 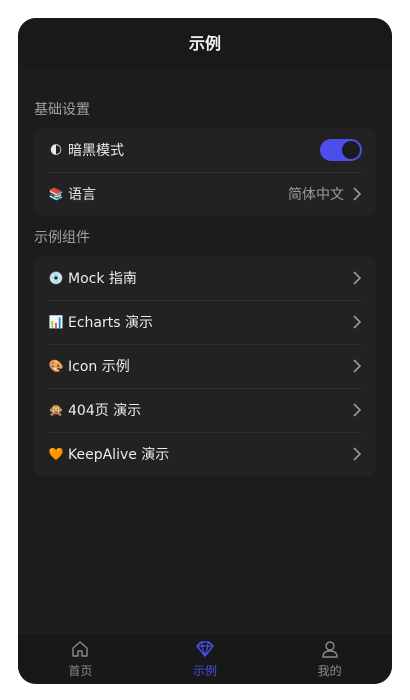 I want to click on home-icon, so click(x=80, y=649).